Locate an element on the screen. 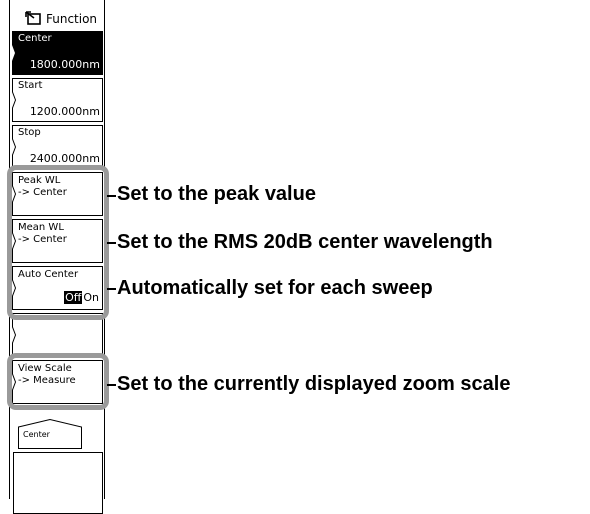  function-menu-icon is located at coordinates (33, 18).